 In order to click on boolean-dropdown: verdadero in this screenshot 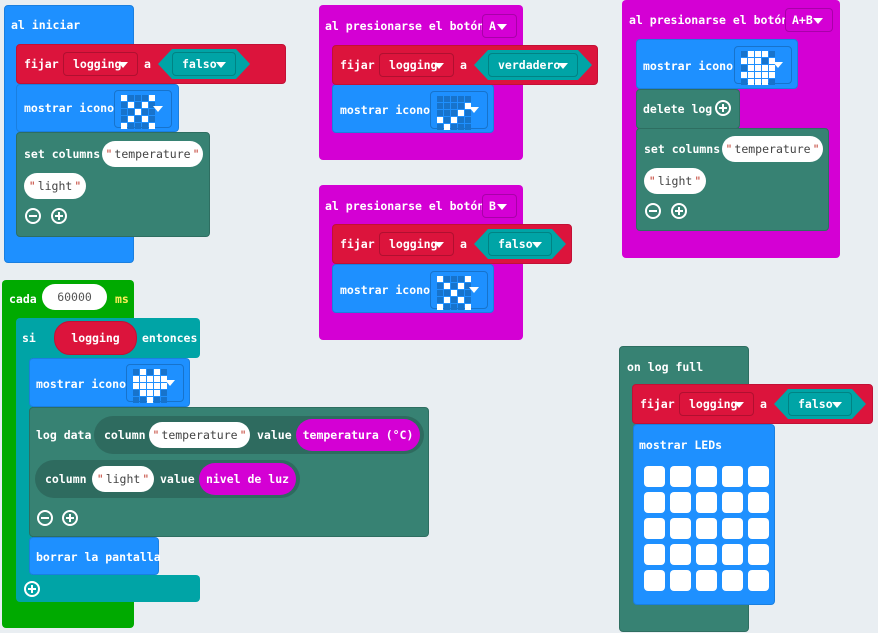, I will do `click(533, 65)`.